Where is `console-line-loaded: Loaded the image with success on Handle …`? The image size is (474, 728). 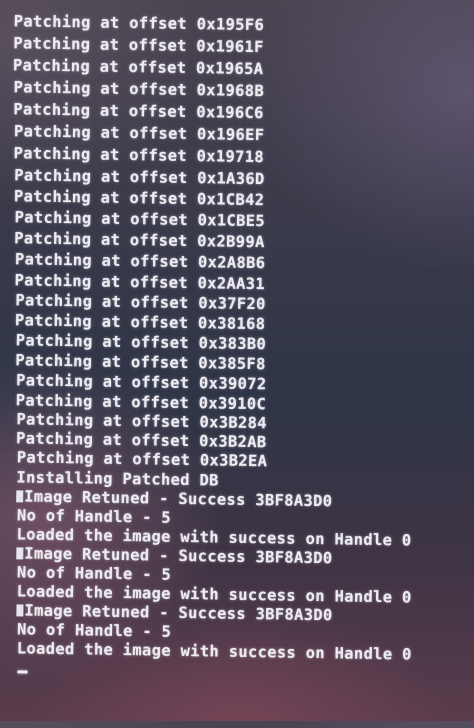 console-line-loaded: Loaded the image with success on Handle … is located at coordinates (214, 651).